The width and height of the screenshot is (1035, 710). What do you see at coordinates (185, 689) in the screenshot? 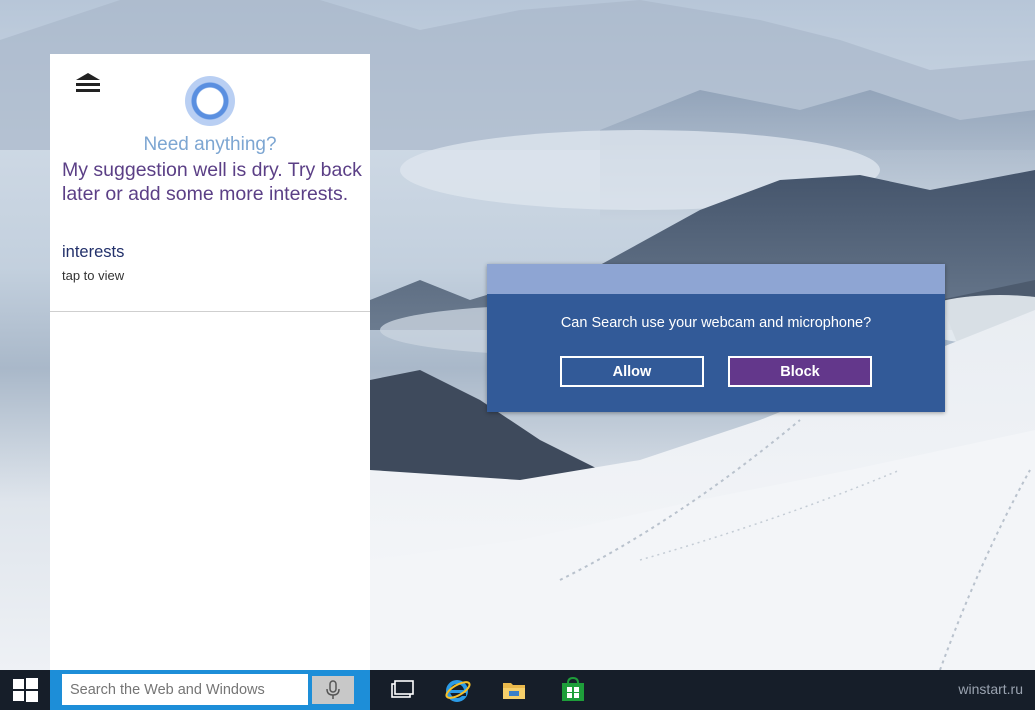
I see `search-input` at bounding box center [185, 689].